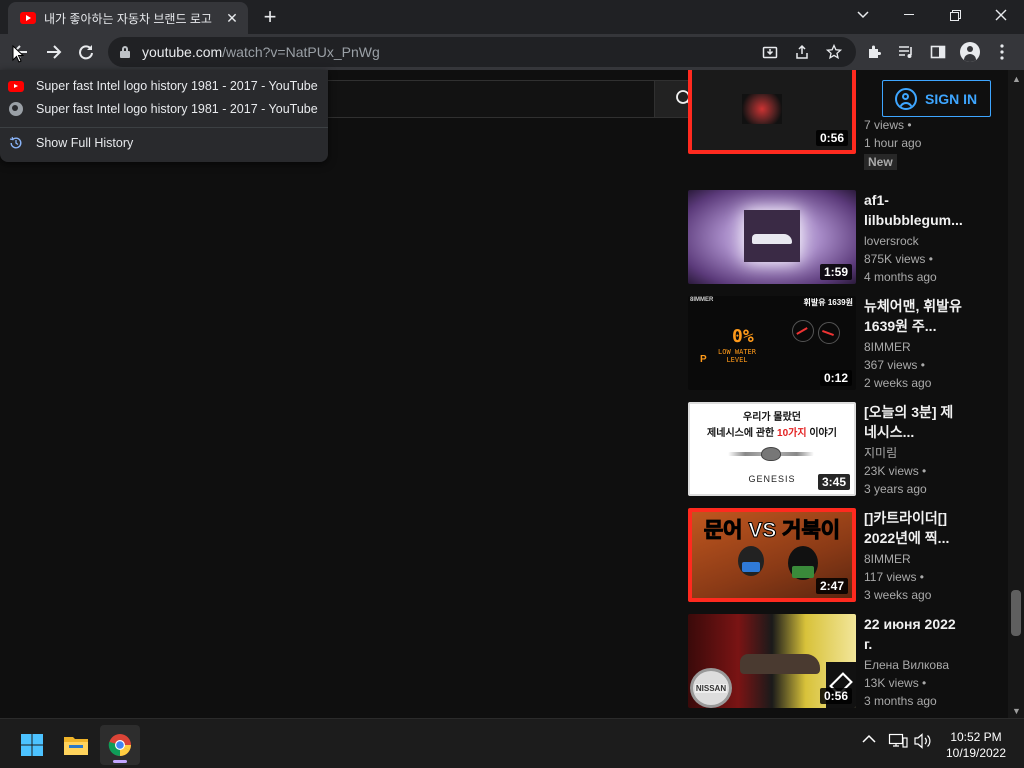 This screenshot has width=1024, height=768. What do you see at coordinates (828, 302) in the screenshot?
I see `thumbnail-corner-text: 휘발유 1639원` at bounding box center [828, 302].